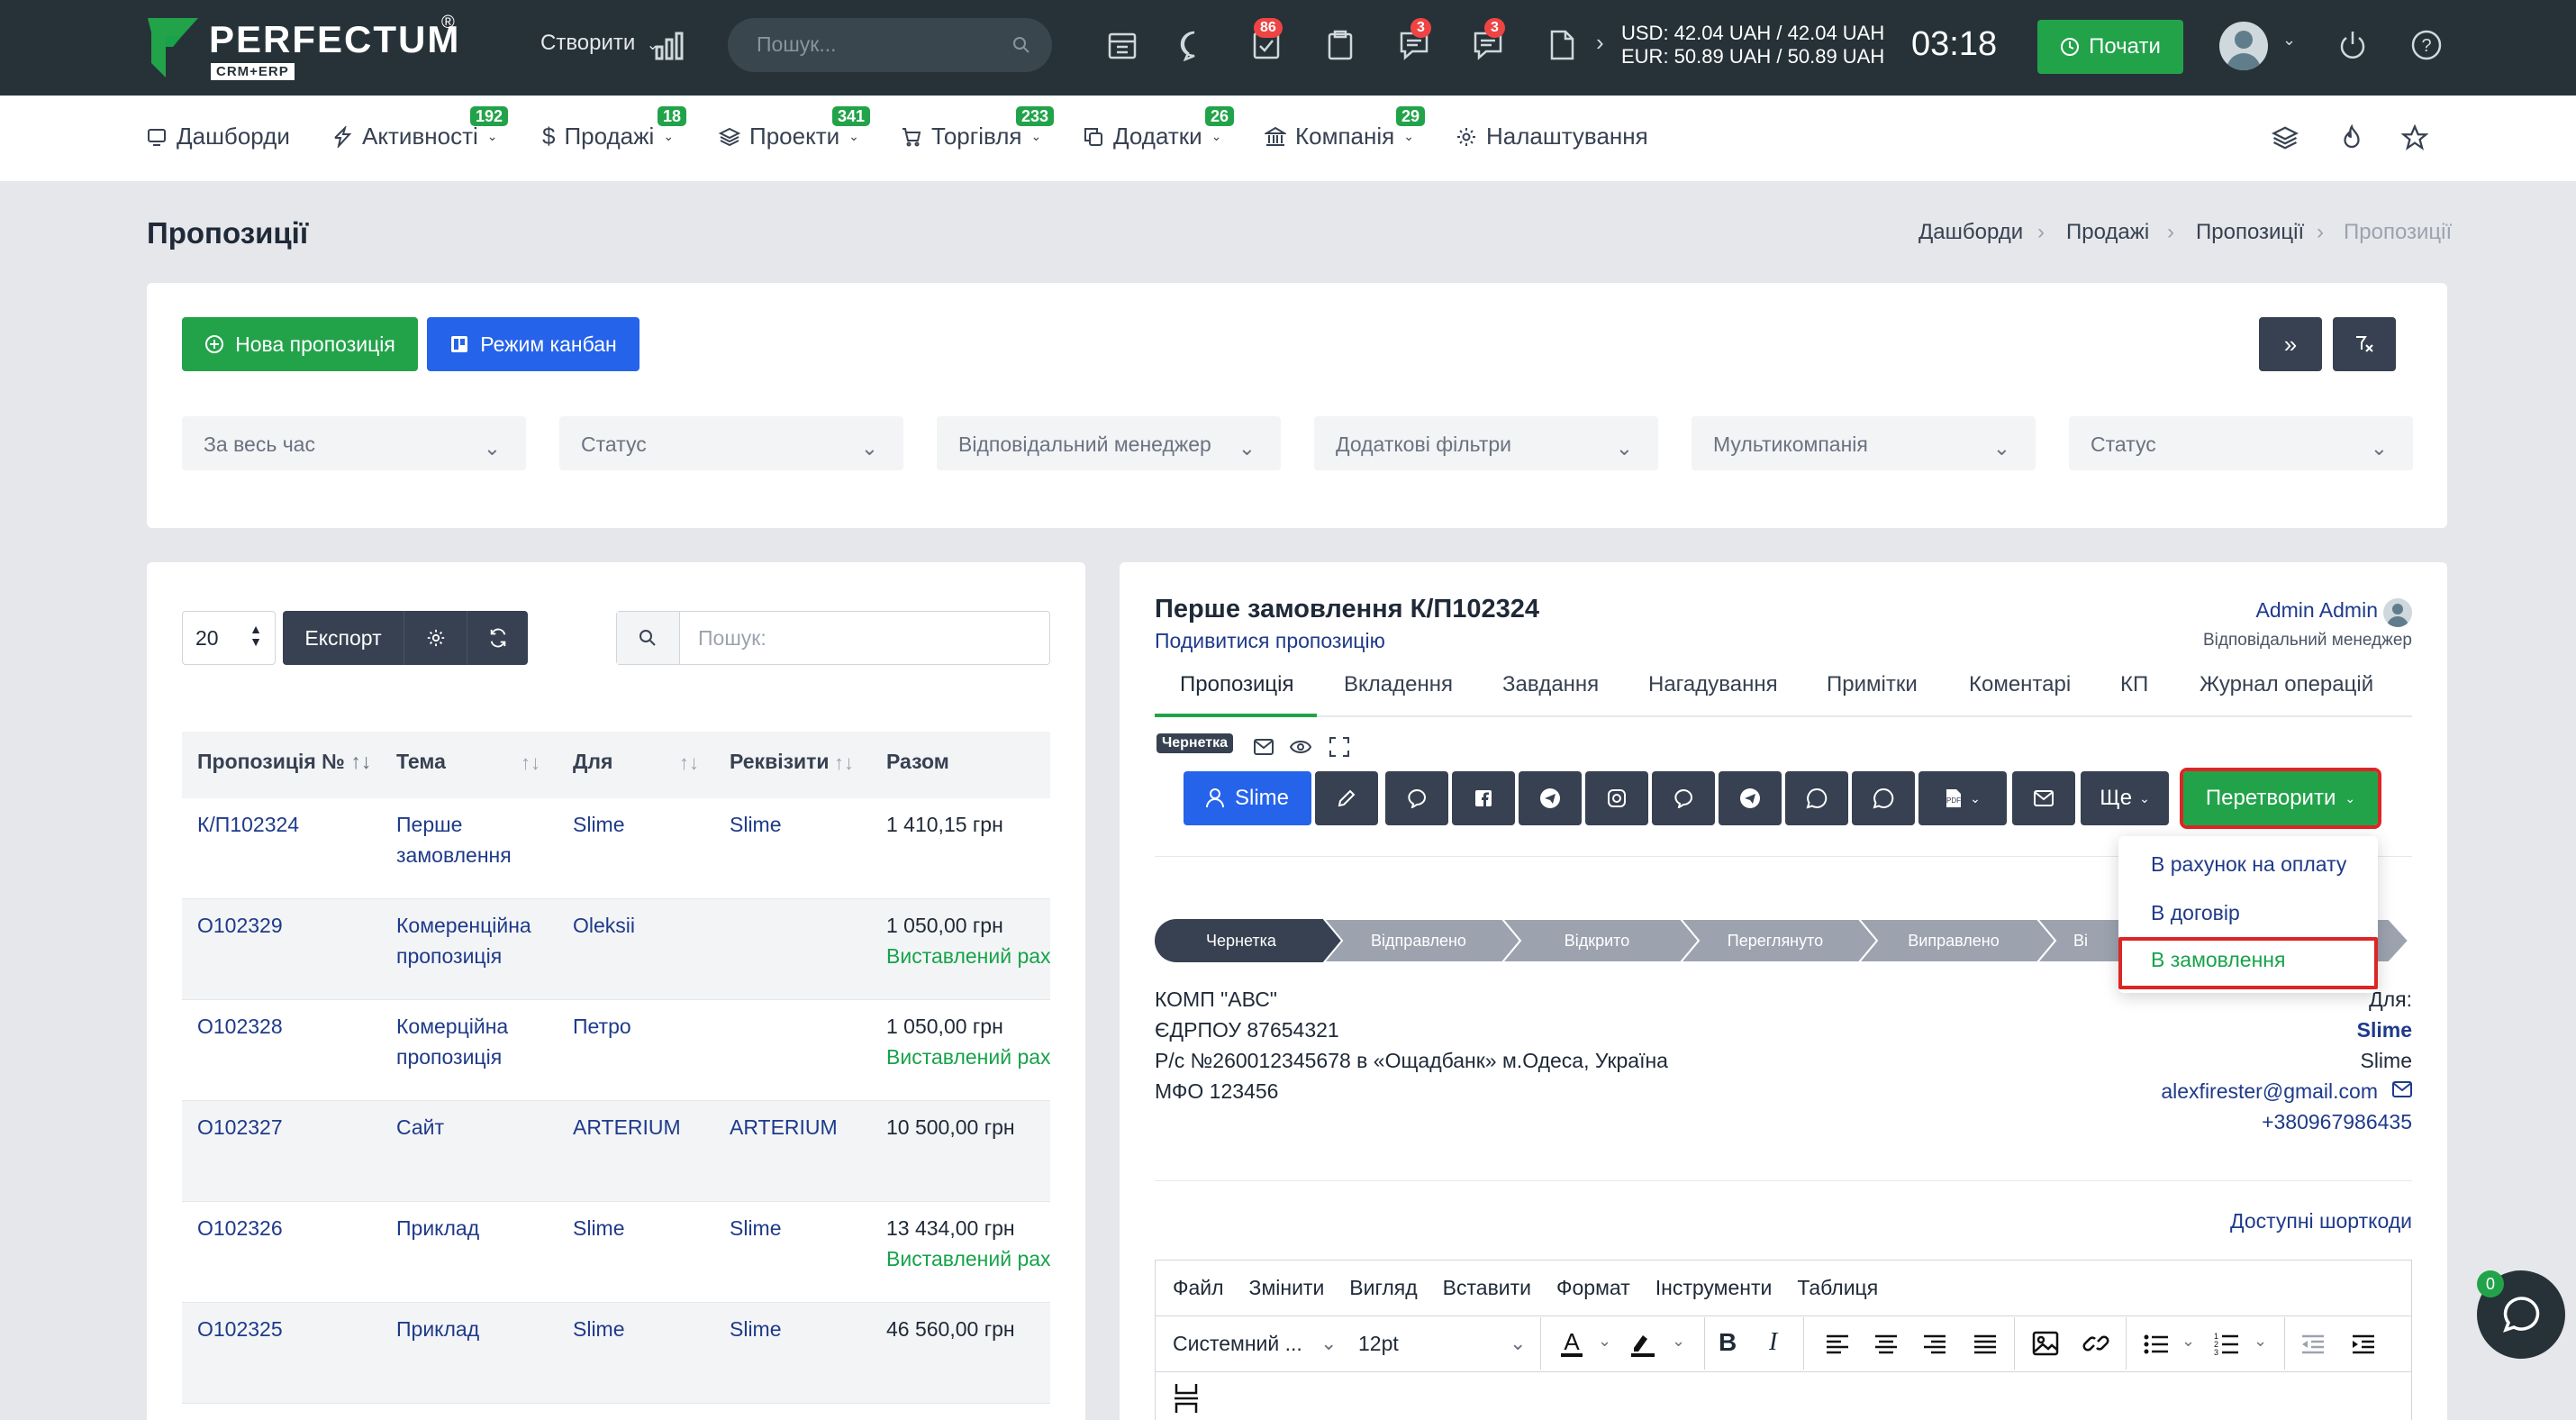 This screenshot has height=1420, width=2576. I want to click on image-icon, so click(2045, 1344).